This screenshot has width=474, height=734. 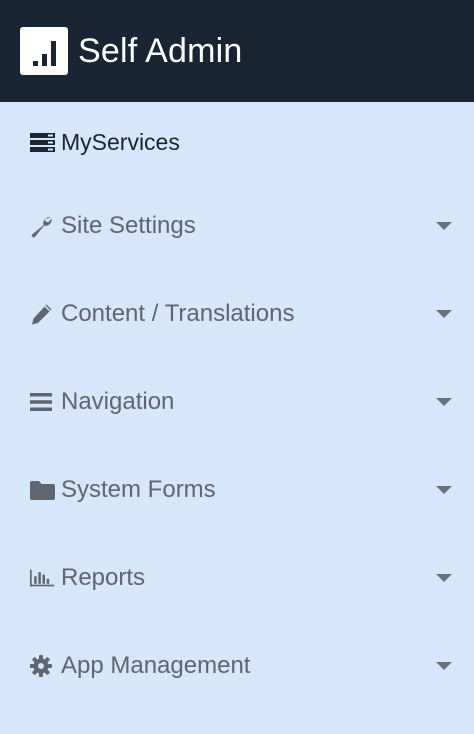 What do you see at coordinates (42, 226) in the screenshot?
I see `wrench-icon` at bounding box center [42, 226].